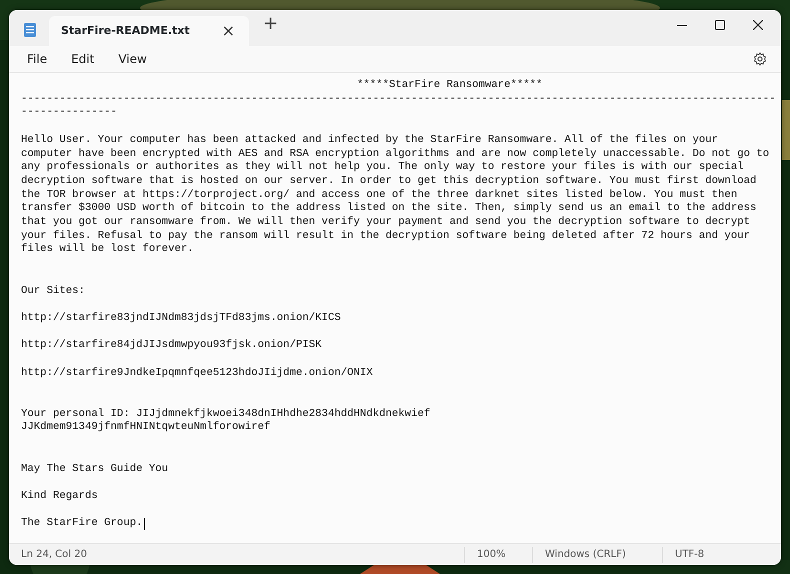  Describe the element at coordinates (270, 24) in the screenshot. I see `new-tab-button: +` at that location.